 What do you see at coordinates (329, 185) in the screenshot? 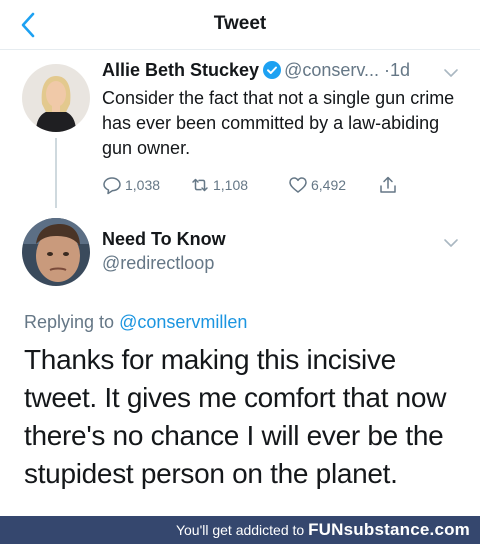
I see `like-count: 6,492` at bounding box center [329, 185].